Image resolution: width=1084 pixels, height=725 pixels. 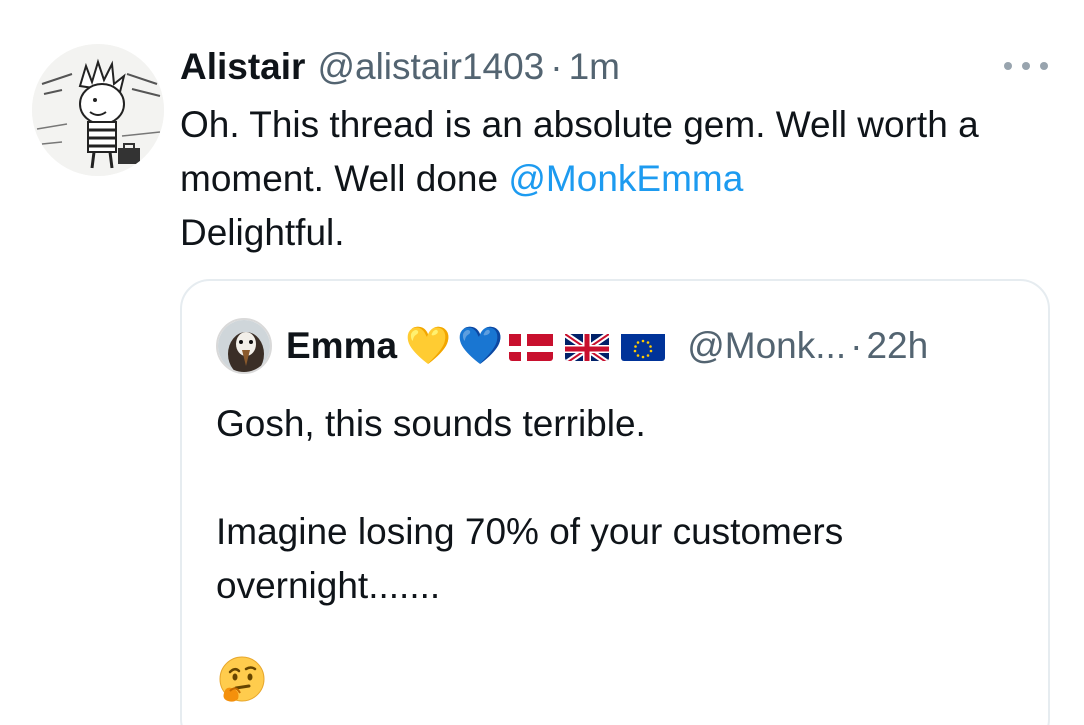 I want to click on tweet-timestamp: 1m, so click(x=594, y=67).